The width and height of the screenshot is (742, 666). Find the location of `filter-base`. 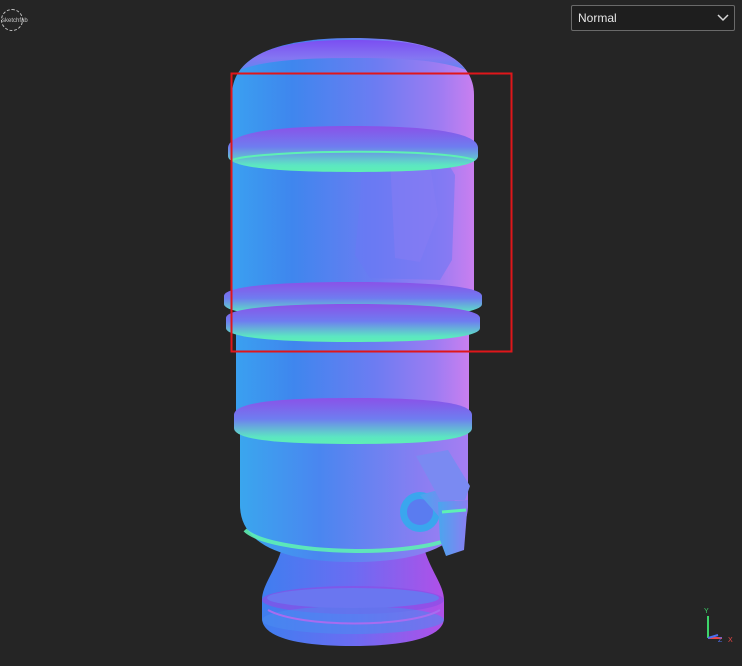

filter-base is located at coordinates (353, 597).